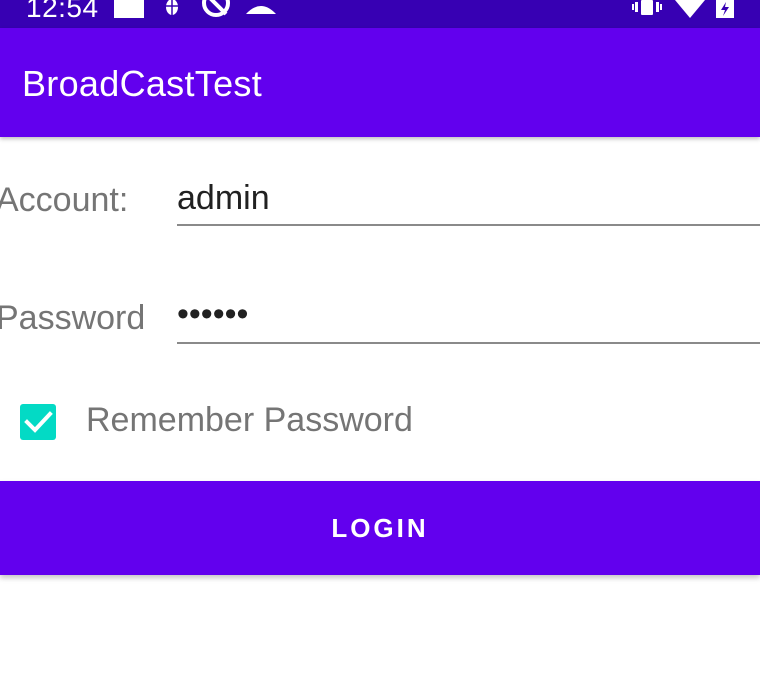 This screenshot has width=760, height=676. What do you see at coordinates (64, 200) in the screenshot?
I see `account-label: Account:` at bounding box center [64, 200].